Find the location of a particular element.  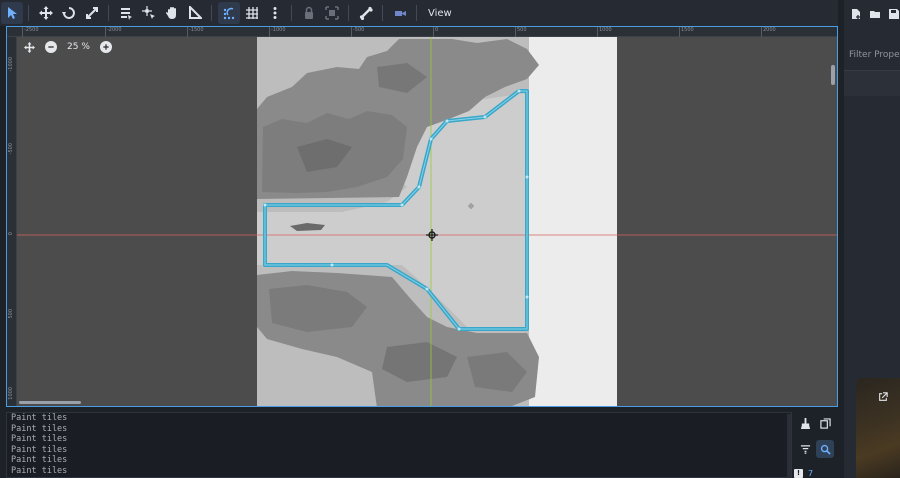

inspector-toolbar is located at coordinates (872, 14).